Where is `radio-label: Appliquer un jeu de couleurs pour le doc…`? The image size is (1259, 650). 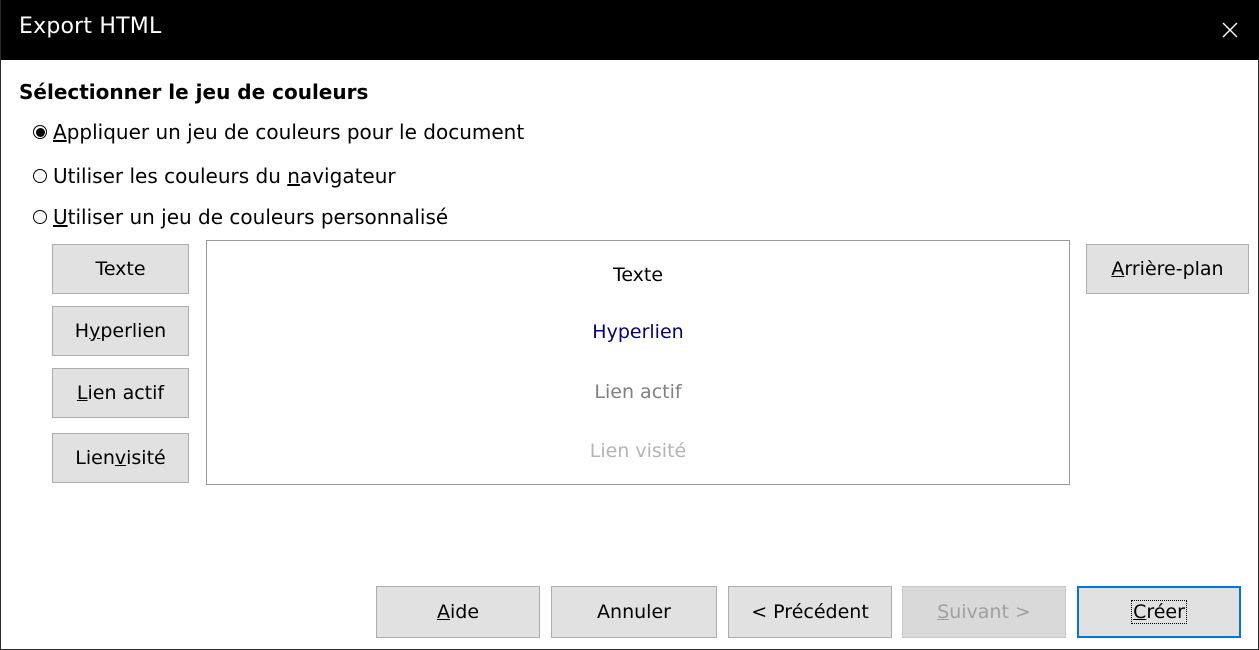 radio-label: Appliquer un jeu de couleurs pour le doc… is located at coordinates (289, 132).